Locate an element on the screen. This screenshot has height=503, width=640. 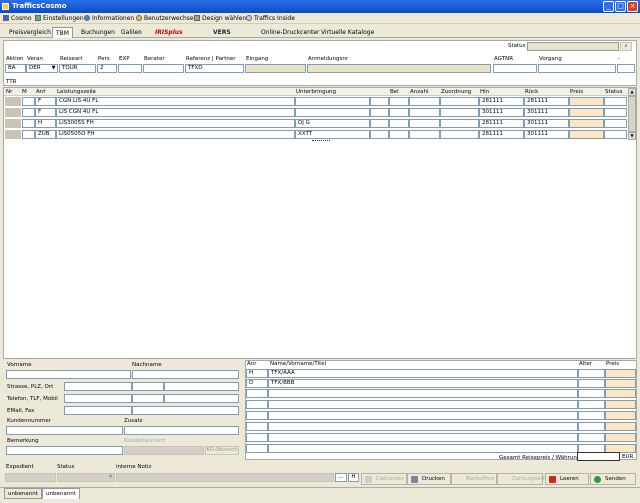
kd-wunsch-button: KD-Wunsch is located at coordinates (222, 450).